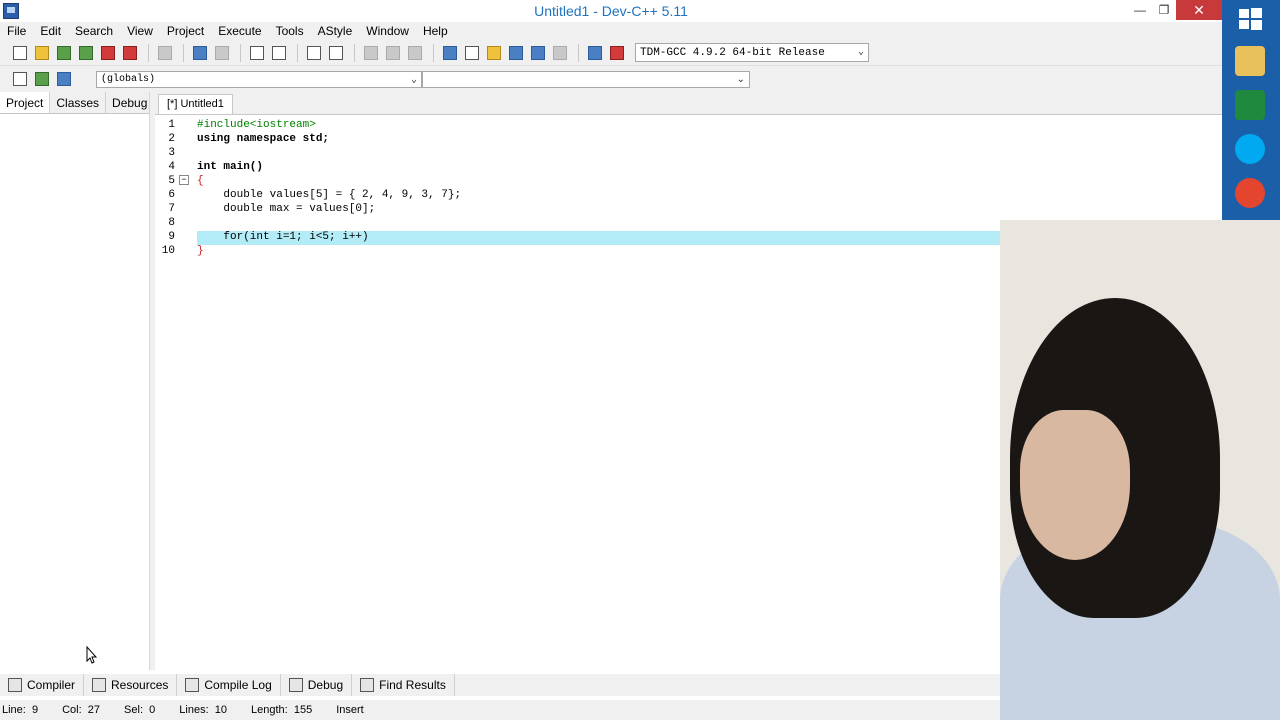 Image resolution: width=1280 pixels, height=720 pixels. I want to click on compiler-select: TDM-GCC 4.9.2 64-bit Release ⌄, so click(752, 52).